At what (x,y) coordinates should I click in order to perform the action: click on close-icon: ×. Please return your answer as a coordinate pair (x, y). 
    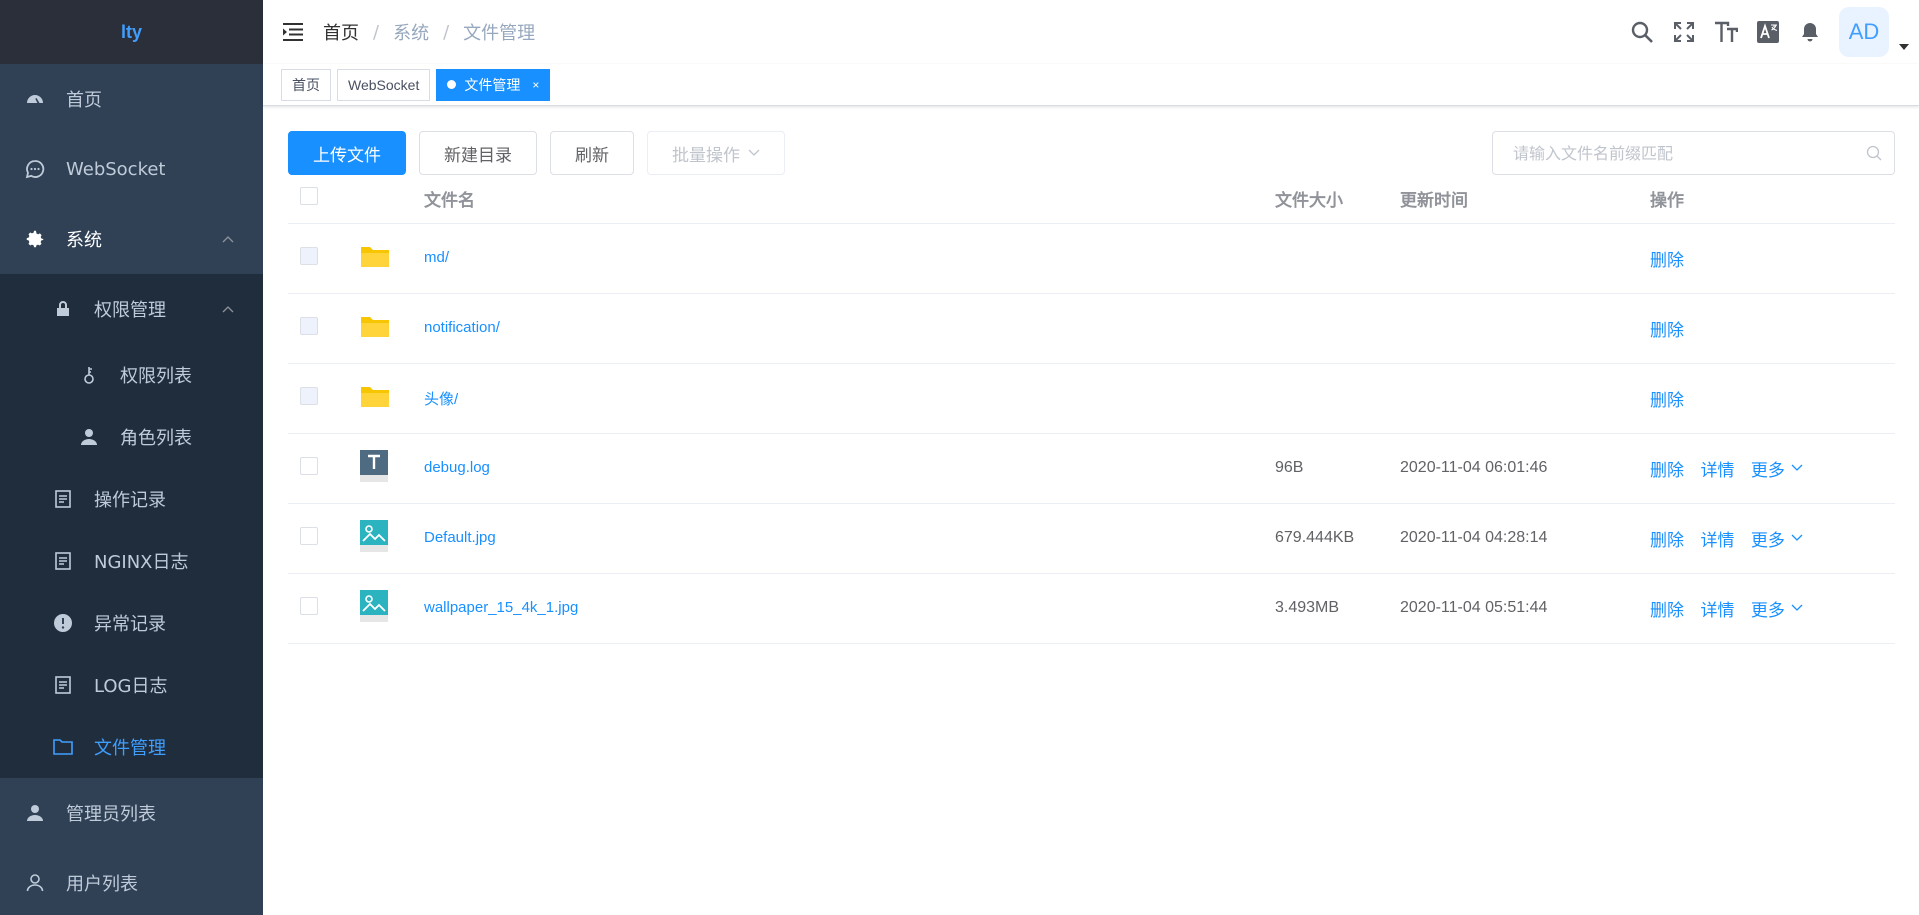
    Looking at the image, I should click on (535, 85).